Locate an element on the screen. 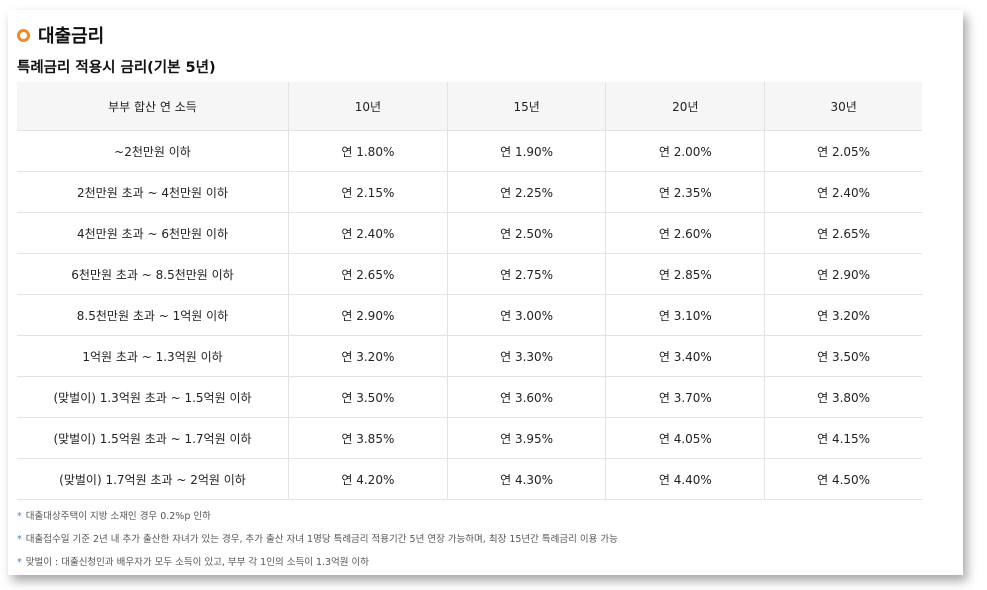  rate-cell: 연 4.30% is located at coordinates (526, 479).